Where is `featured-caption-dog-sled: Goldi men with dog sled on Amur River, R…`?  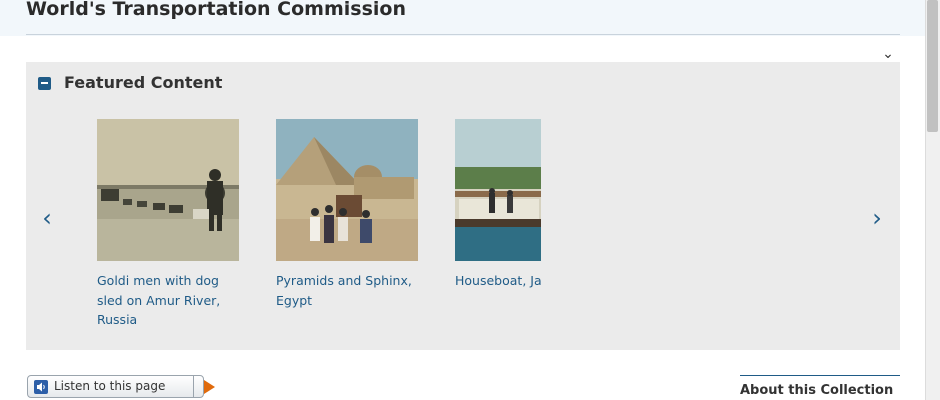
featured-caption-dog-sled: Goldi men with dog sled on Amur River, R… is located at coordinates (172, 300).